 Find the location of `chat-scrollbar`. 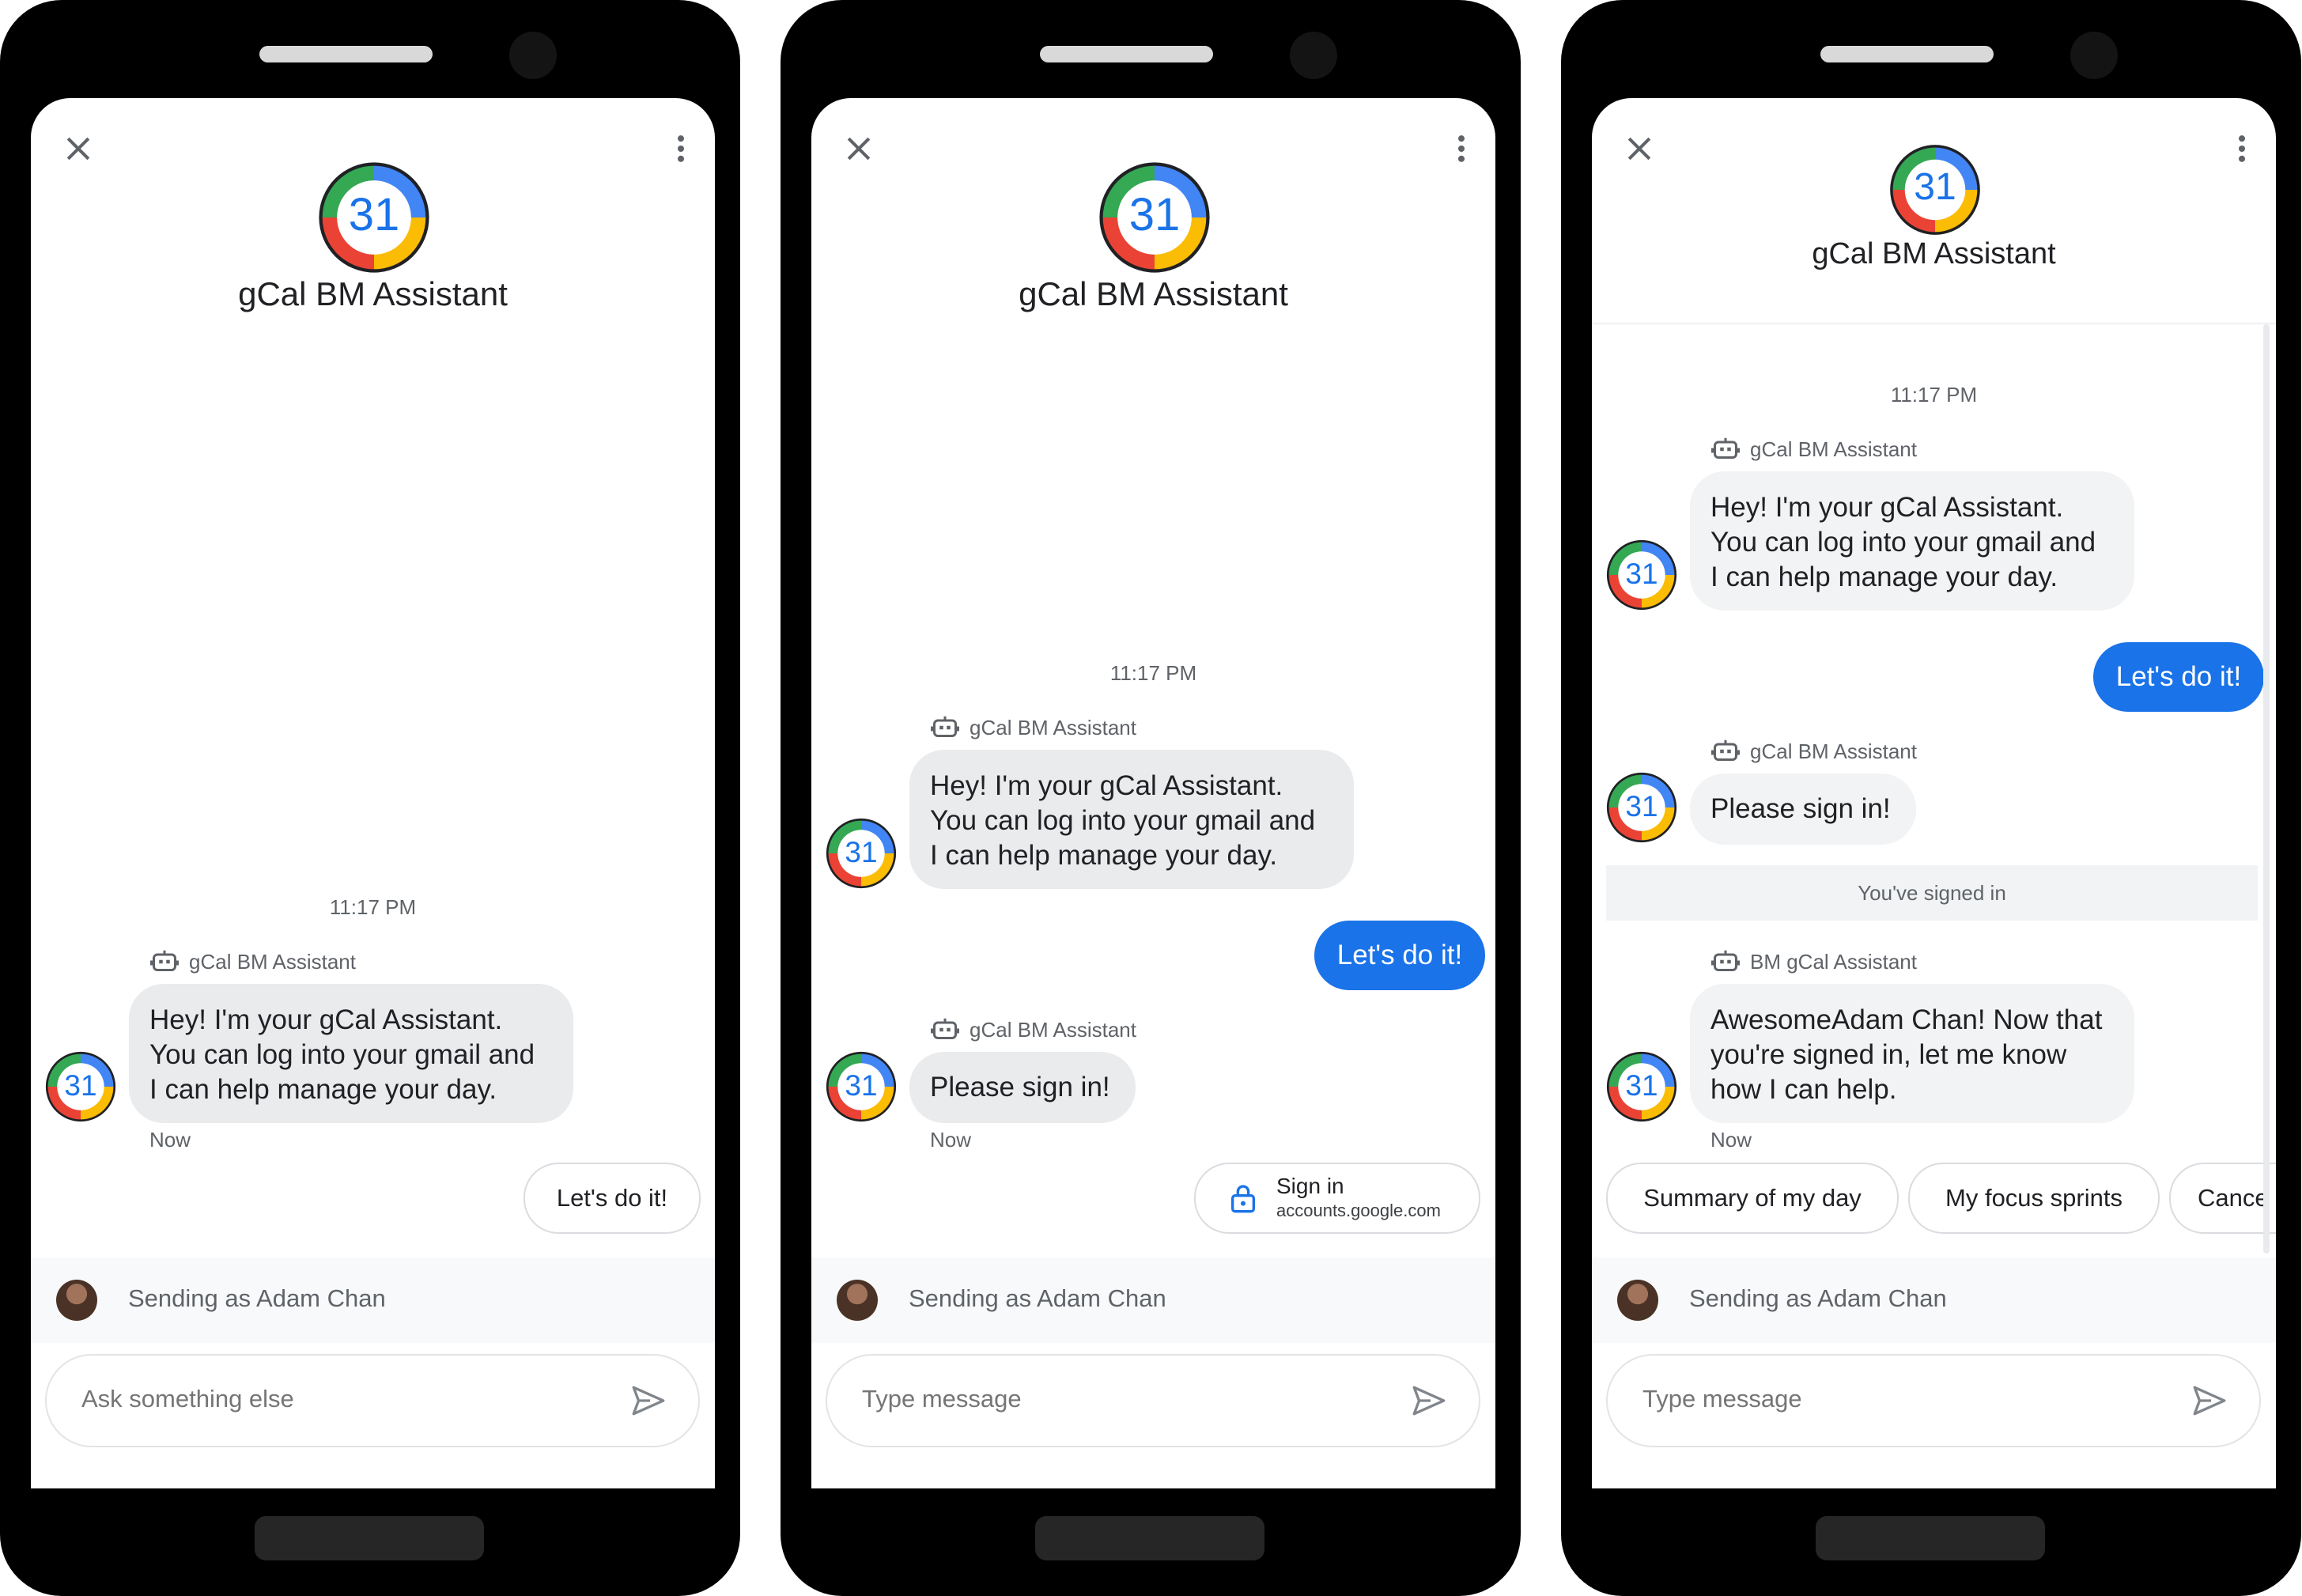

chat-scrollbar is located at coordinates (2266, 789).